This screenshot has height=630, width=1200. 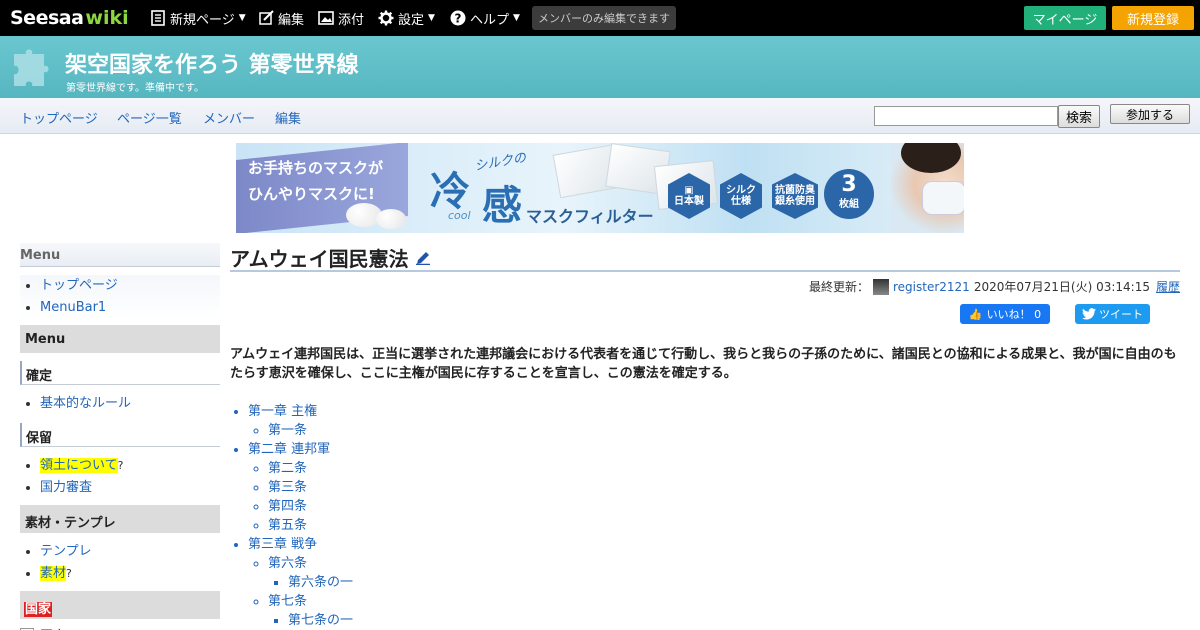 What do you see at coordinates (600, 67) in the screenshot?
I see `site-header: 架空国家を作ろう 第零世界線 第零世界線です。準備中です。` at bounding box center [600, 67].